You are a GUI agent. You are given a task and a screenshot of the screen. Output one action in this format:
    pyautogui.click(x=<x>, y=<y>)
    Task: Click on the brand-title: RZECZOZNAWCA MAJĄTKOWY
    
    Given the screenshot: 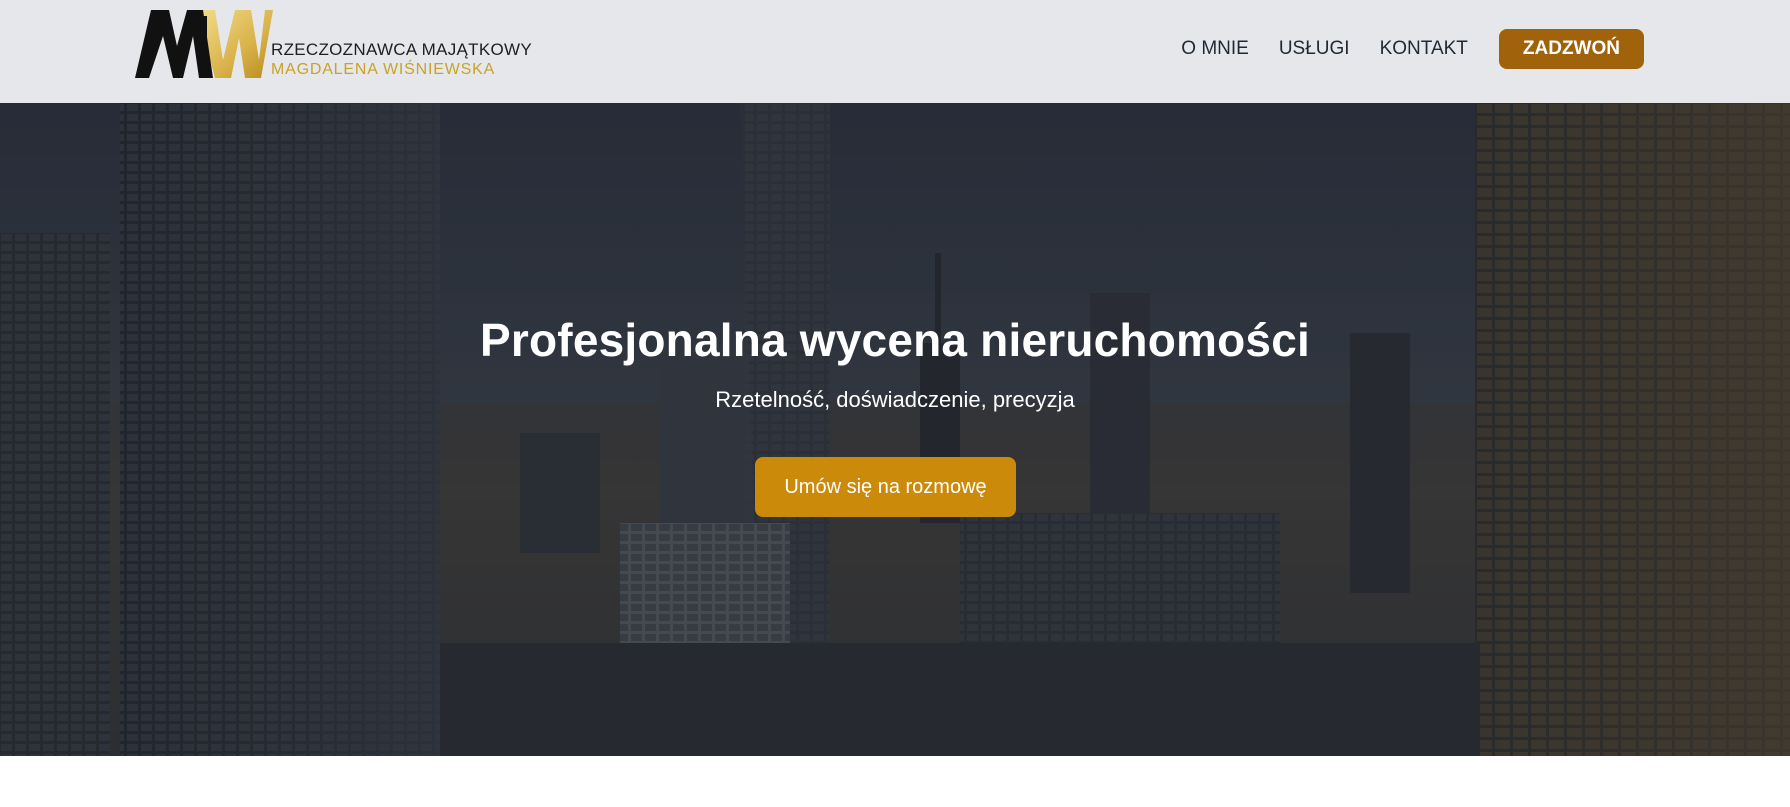 What is the action you would take?
    pyautogui.click(x=401, y=49)
    